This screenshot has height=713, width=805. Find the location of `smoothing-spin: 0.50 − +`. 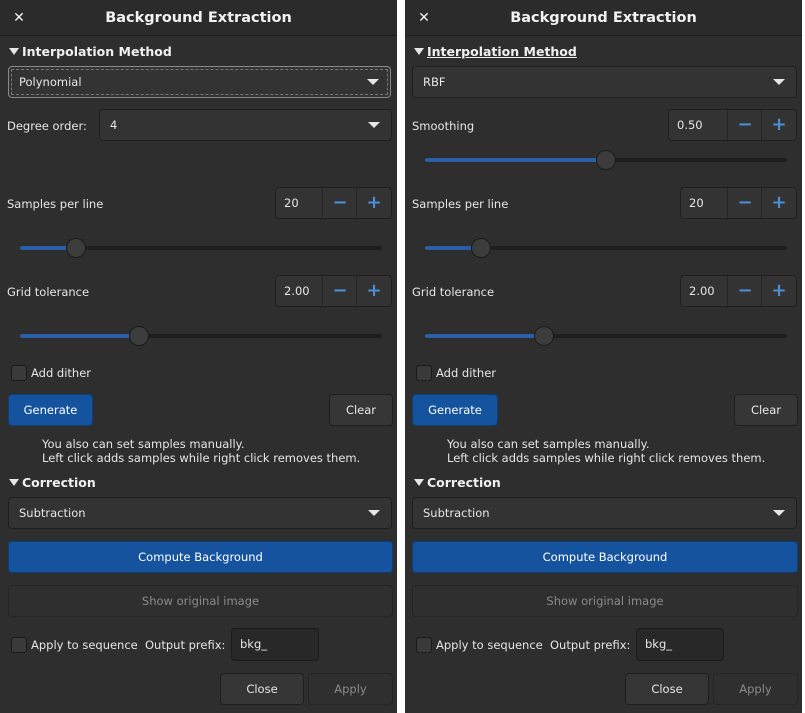

smoothing-spin: 0.50 − + is located at coordinates (732, 125).